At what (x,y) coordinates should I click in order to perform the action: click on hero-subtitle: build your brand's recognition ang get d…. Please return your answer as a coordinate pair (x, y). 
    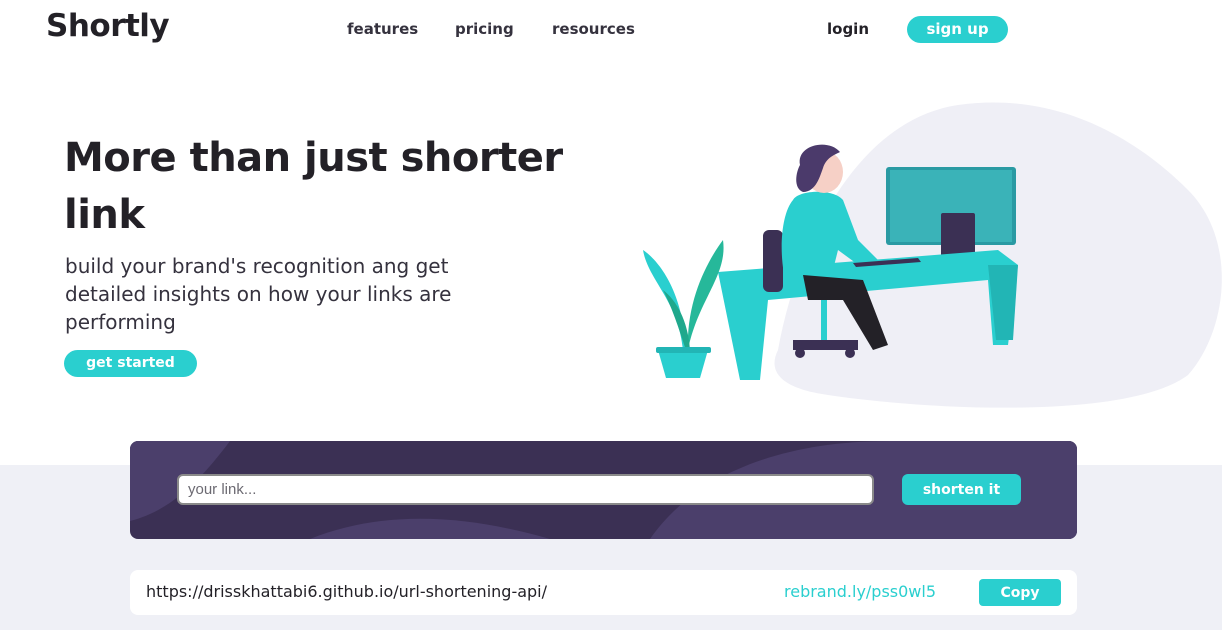
    Looking at the image, I should click on (258, 294).